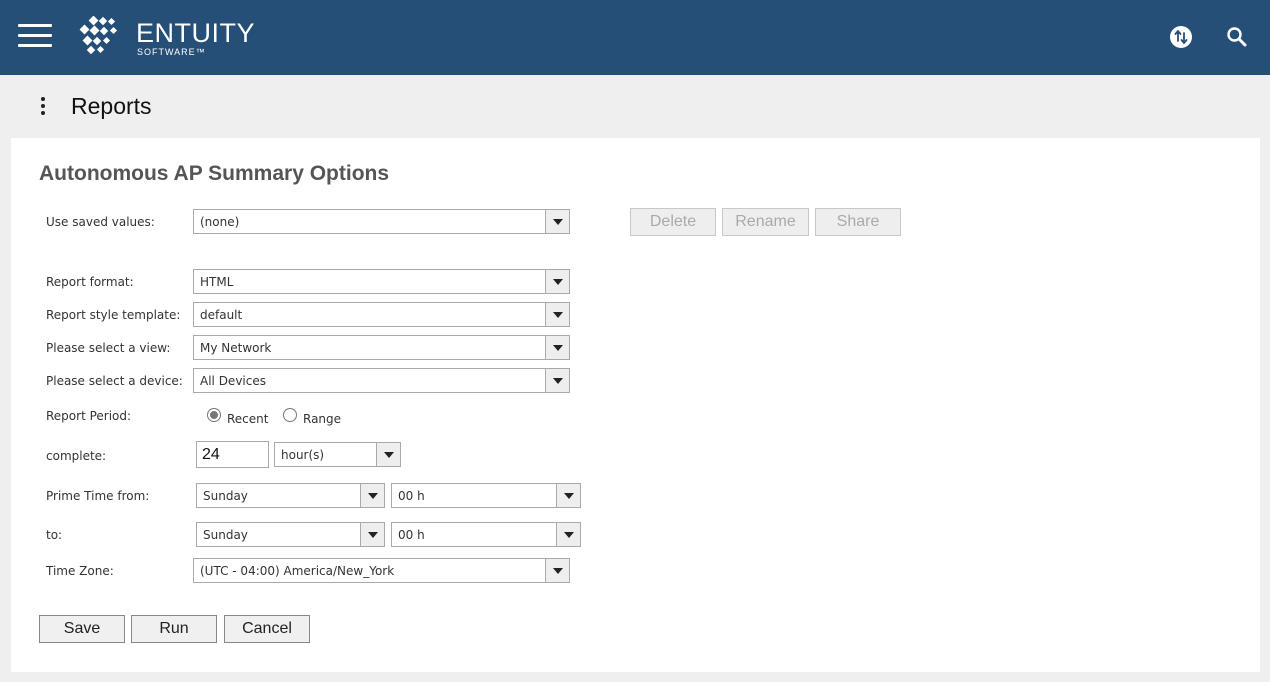 This screenshot has height=682, width=1270. Describe the element at coordinates (90, 282) in the screenshot. I see `report-format-label: Report format:` at that location.